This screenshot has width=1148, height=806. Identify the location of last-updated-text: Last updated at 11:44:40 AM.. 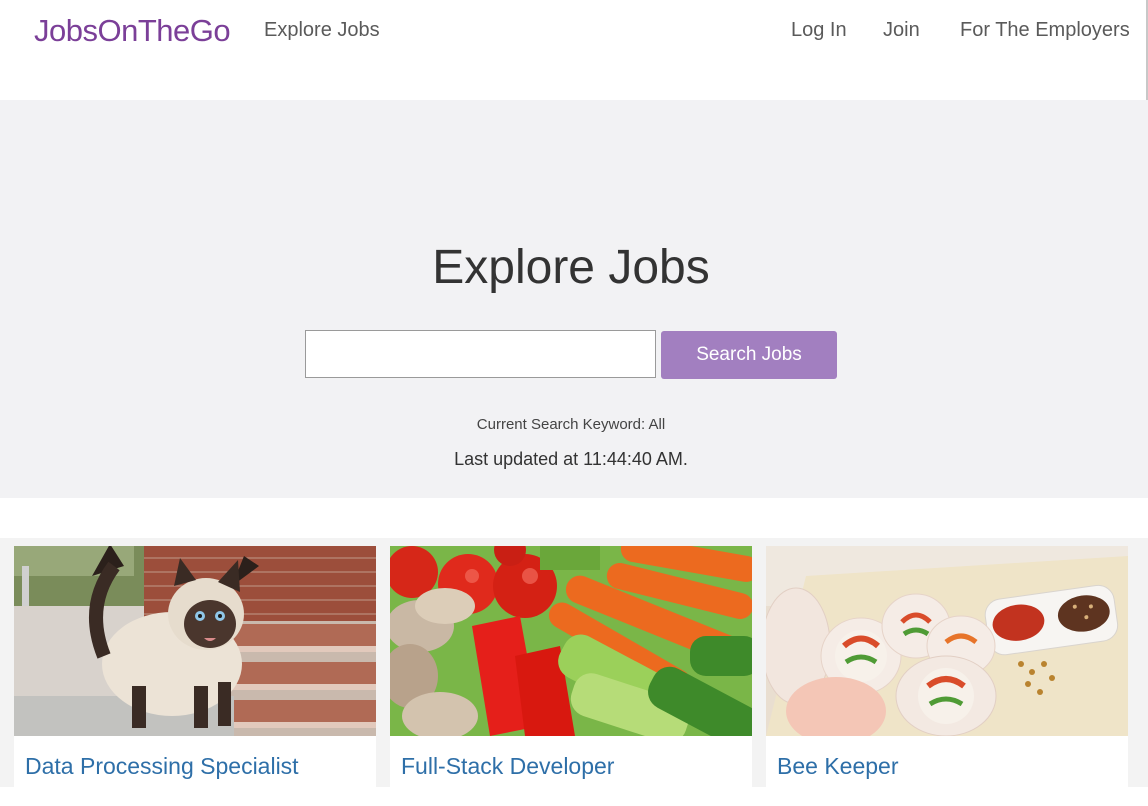
(571, 459).